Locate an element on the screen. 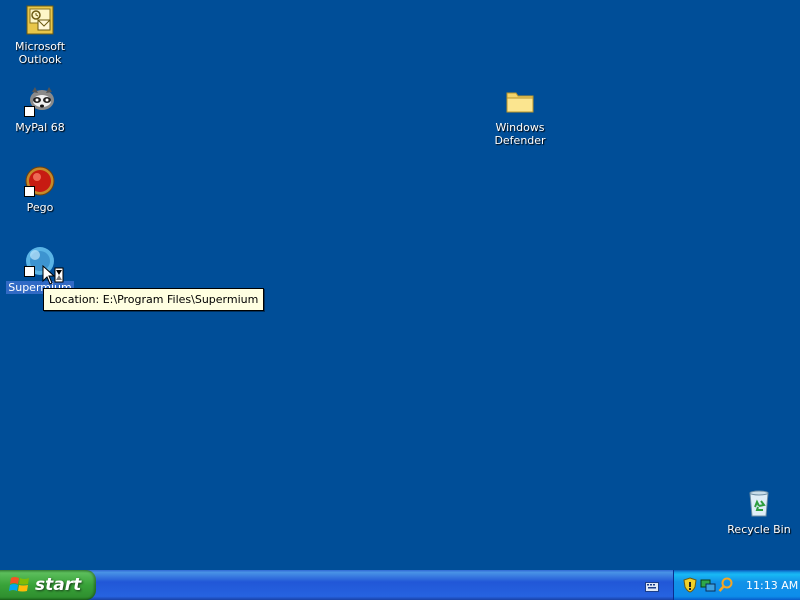 The width and height of the screenshot is (800, 600). desktop-icon-microsoft-outlook: Microsoft Outlook is located at coordinates (40, 35).